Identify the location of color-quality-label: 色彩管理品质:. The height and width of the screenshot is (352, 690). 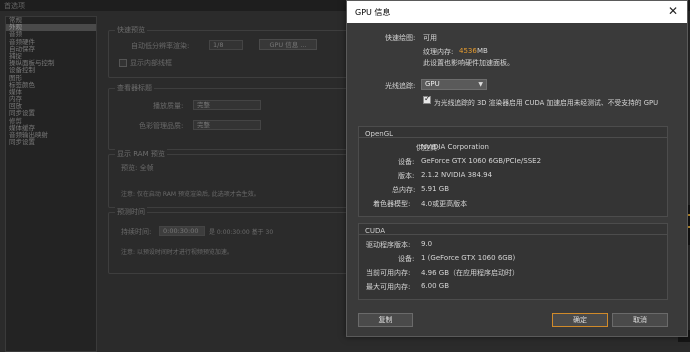
(161, 126).